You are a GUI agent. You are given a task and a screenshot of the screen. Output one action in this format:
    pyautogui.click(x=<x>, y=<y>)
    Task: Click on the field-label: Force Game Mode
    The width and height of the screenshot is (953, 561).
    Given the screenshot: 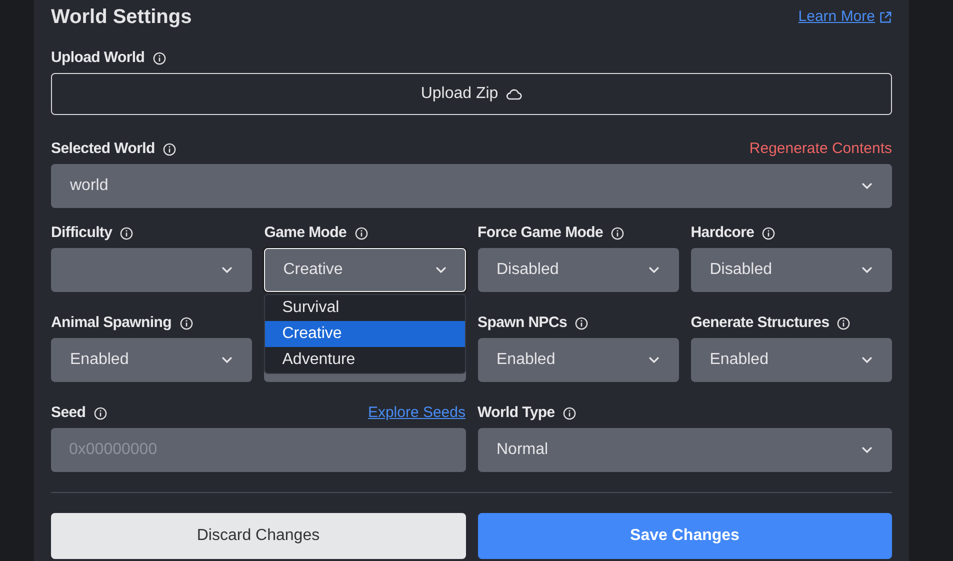 What is the action you would take?
    pyautogui.click(x=541, y=233)
    